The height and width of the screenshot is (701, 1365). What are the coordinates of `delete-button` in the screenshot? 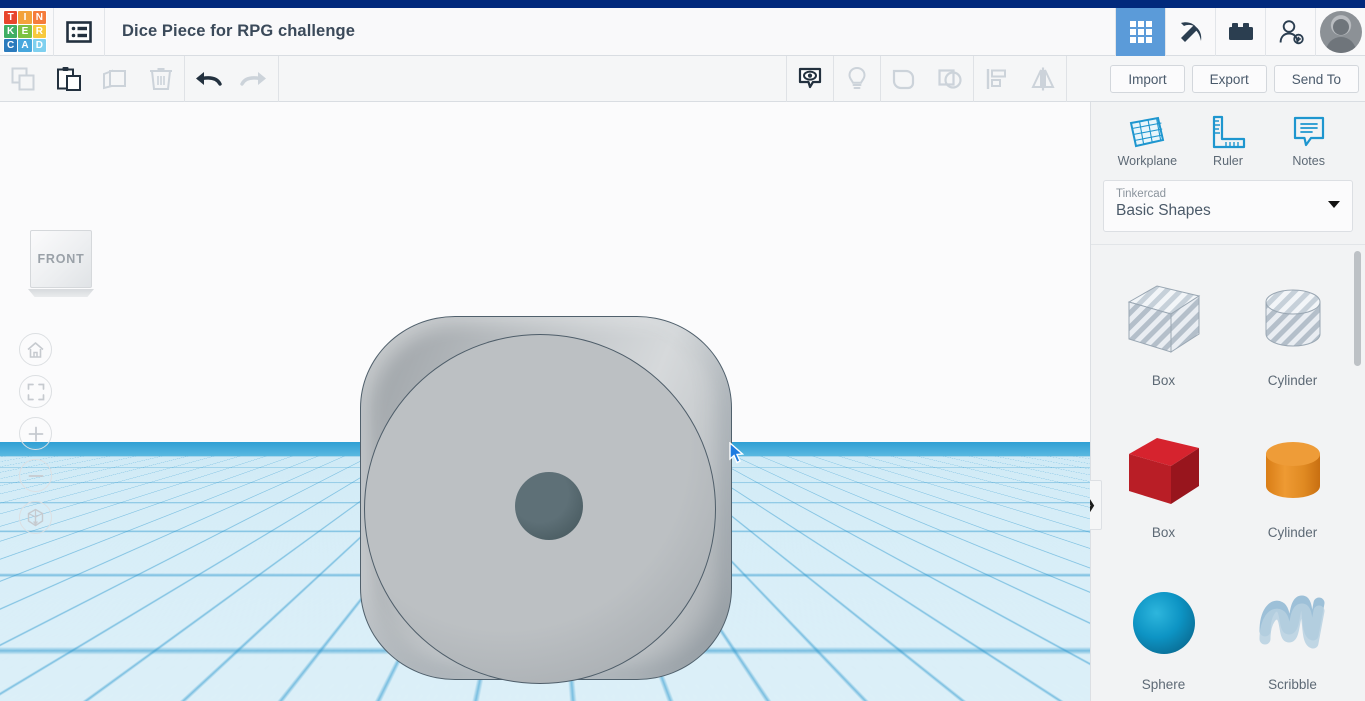 It's located at (161, 79).